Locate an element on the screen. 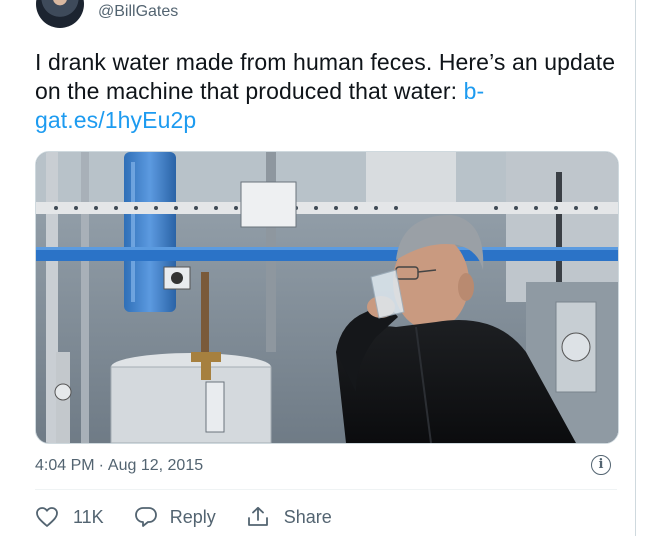  divider is located at coordinates (326, 489).